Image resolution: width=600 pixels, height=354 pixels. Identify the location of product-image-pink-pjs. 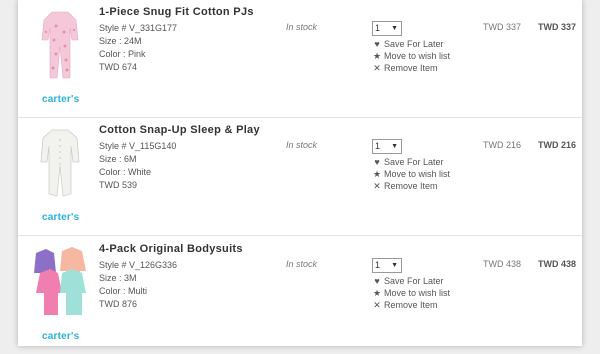
(60, 45).